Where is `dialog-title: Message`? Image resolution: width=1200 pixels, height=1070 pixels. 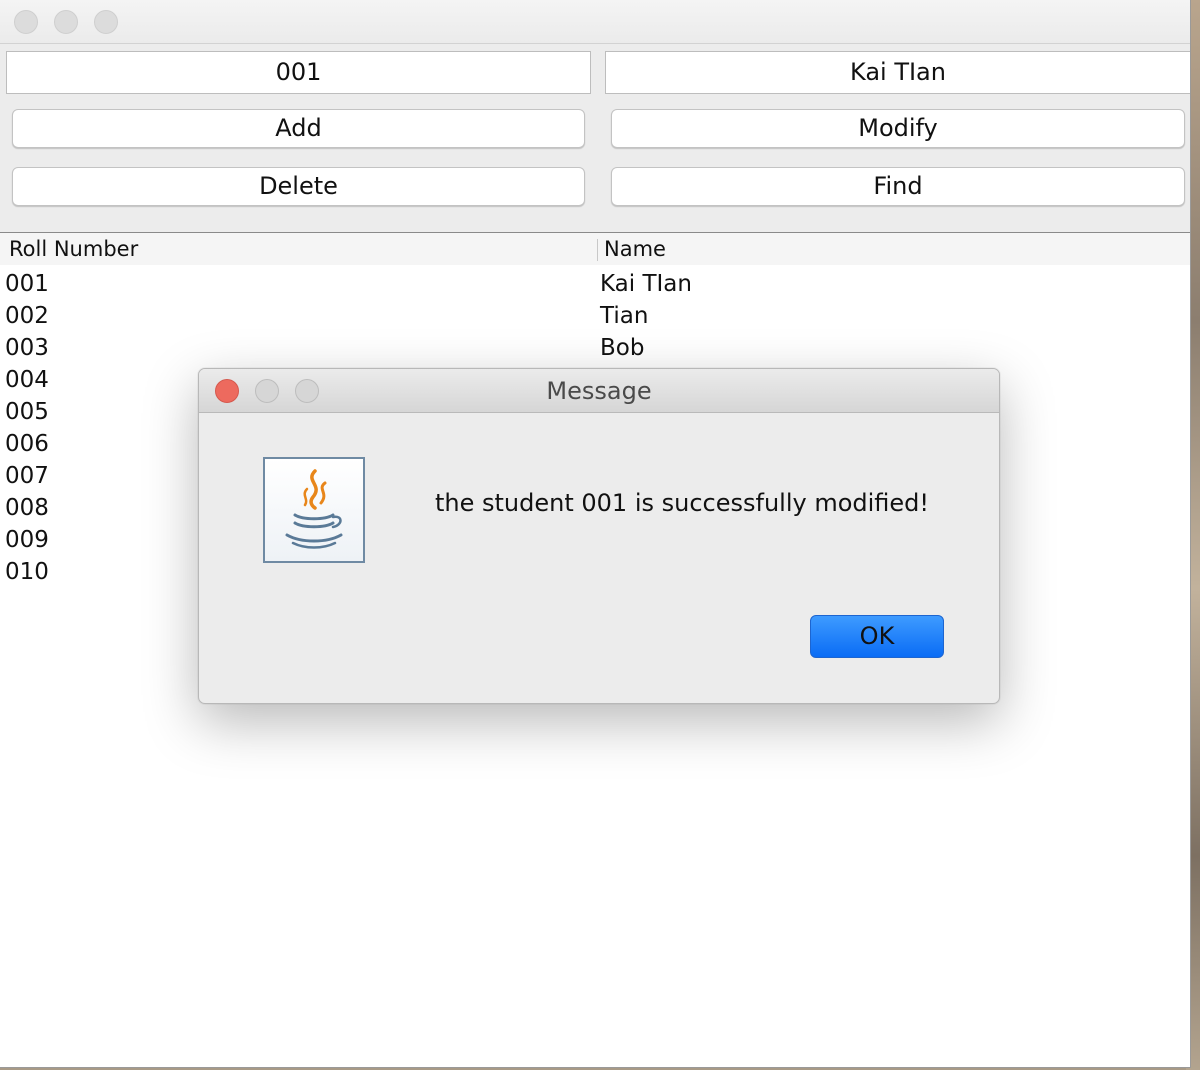
dialog-title: Message is located at coordinates (599, 391).